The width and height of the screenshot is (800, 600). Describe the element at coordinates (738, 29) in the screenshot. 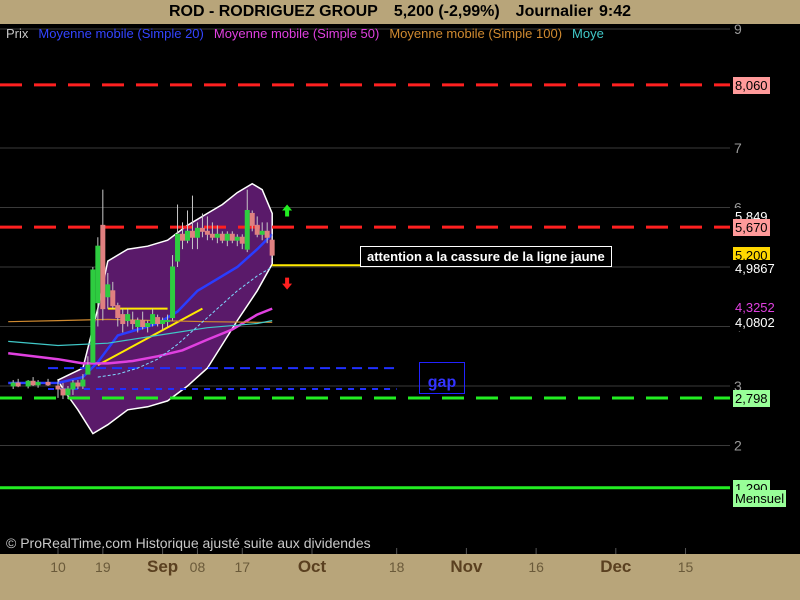

I see `y-tick-label: 9` at that location.